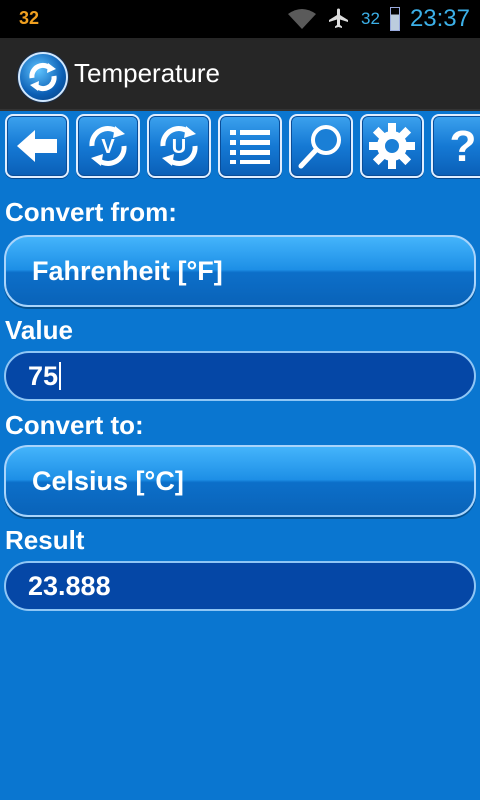  What do you see at coordinates (439, 18) in the screenshot?
I see `clock: 23:37` at bounding box center [439, 18].